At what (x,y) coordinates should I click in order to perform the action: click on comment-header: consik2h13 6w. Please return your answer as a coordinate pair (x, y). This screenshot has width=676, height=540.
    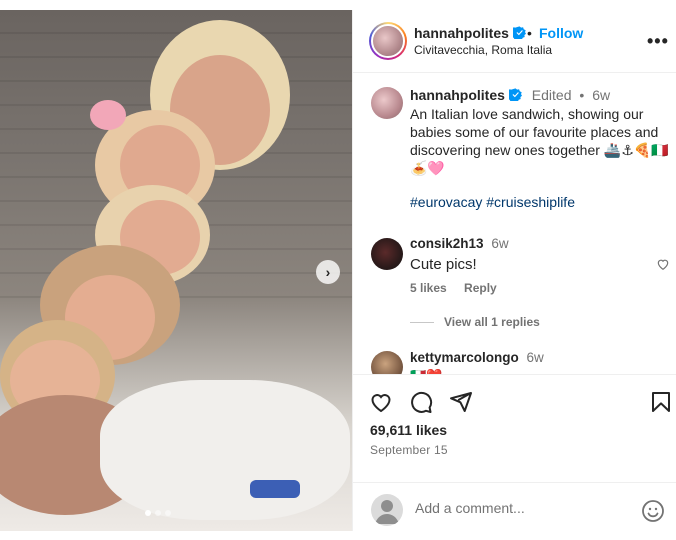
    Looking at the image, I should click on (459, 243).